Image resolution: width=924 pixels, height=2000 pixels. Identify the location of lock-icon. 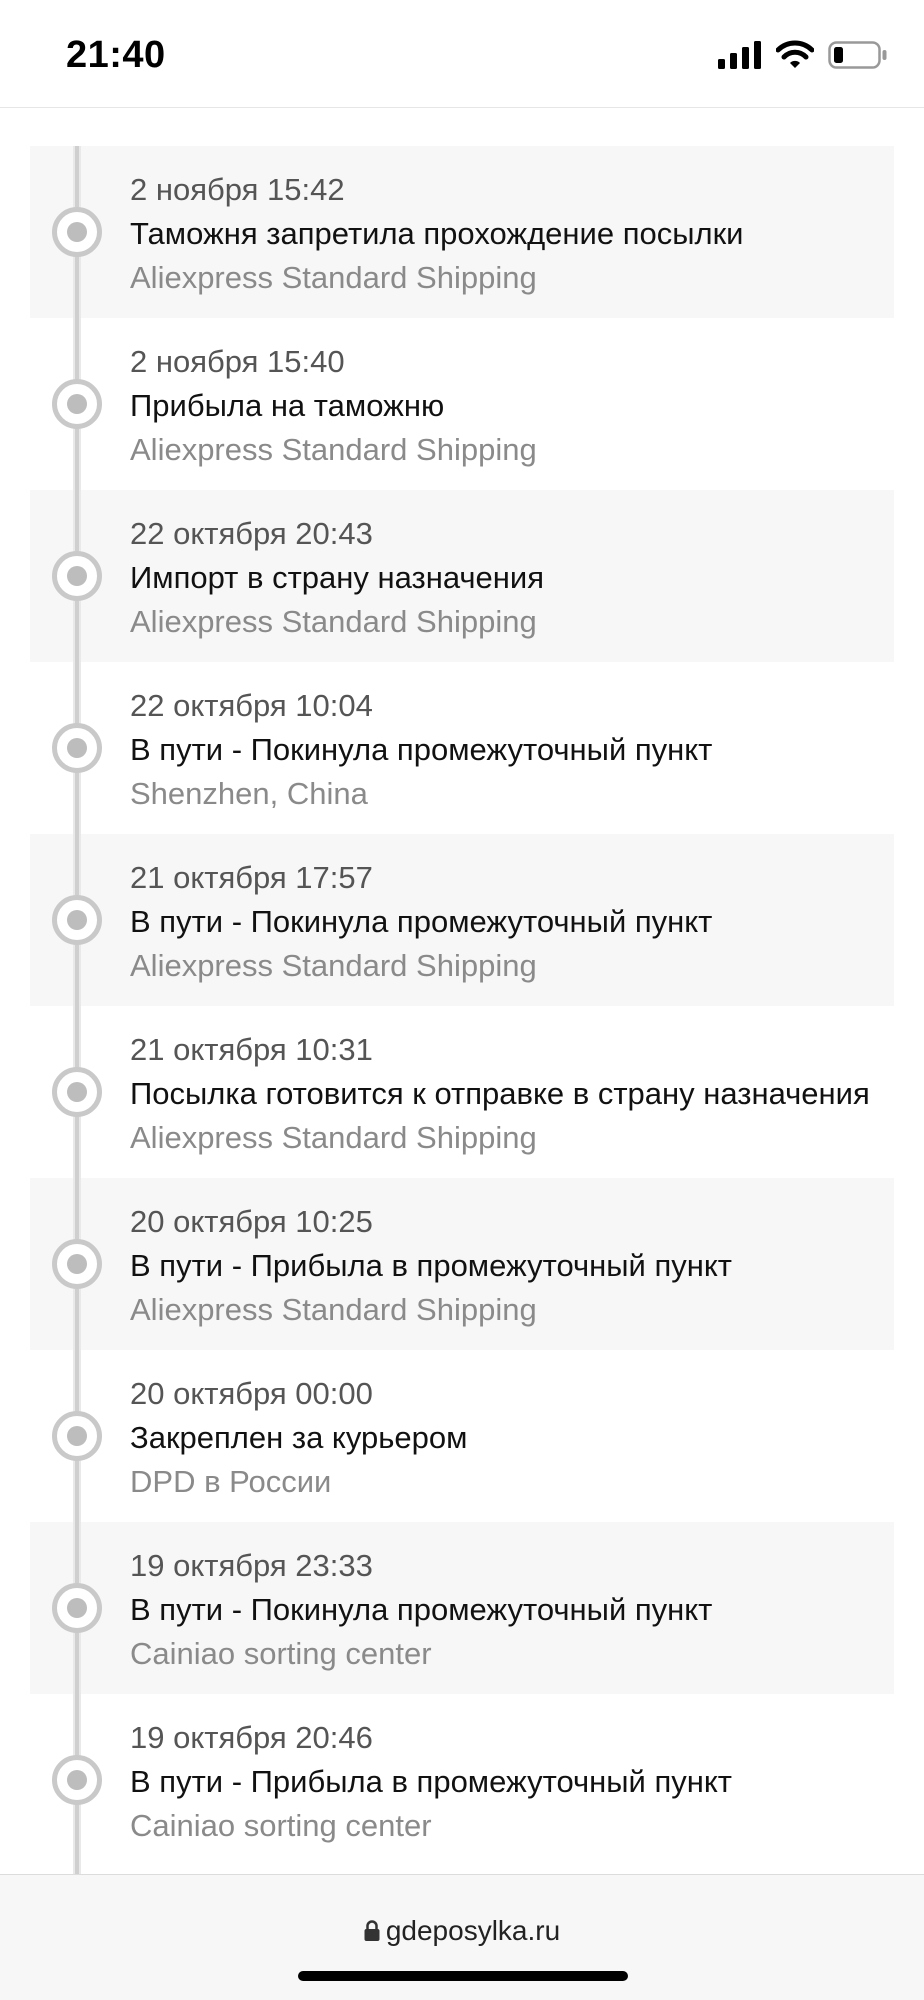
(372, 1930).